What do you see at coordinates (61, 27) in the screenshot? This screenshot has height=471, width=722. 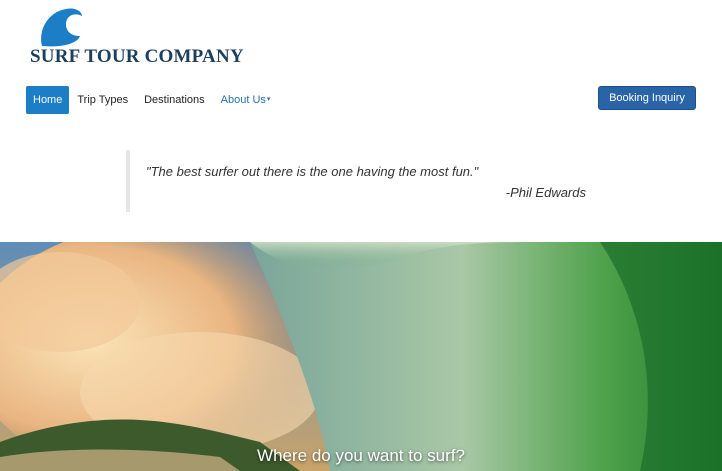 I see `wave-icon` at bounding box center [61, 27].